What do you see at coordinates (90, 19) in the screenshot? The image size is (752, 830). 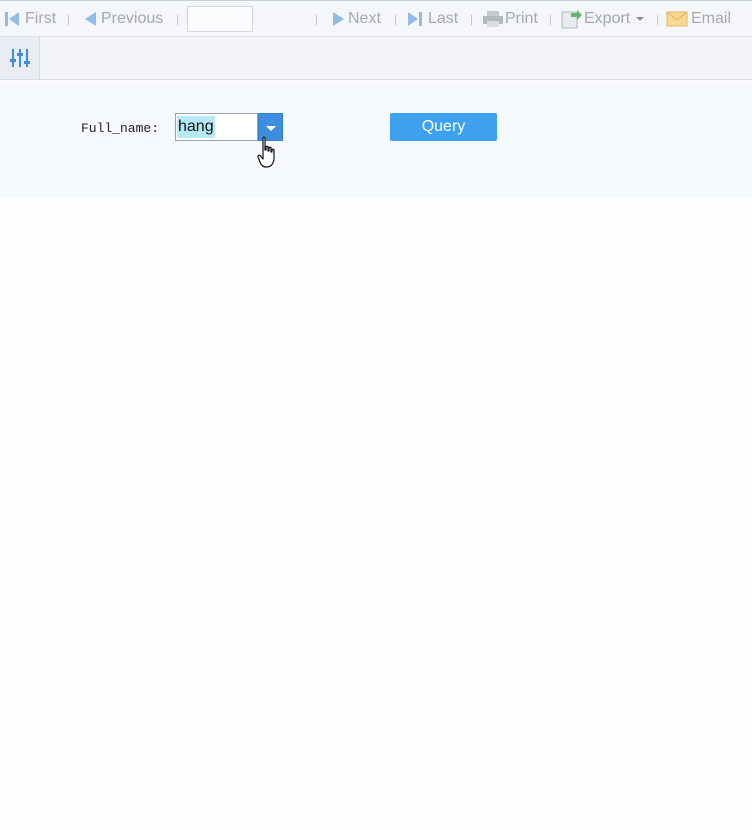 I see `previous-page-icon` at bounding box center [90, 19].